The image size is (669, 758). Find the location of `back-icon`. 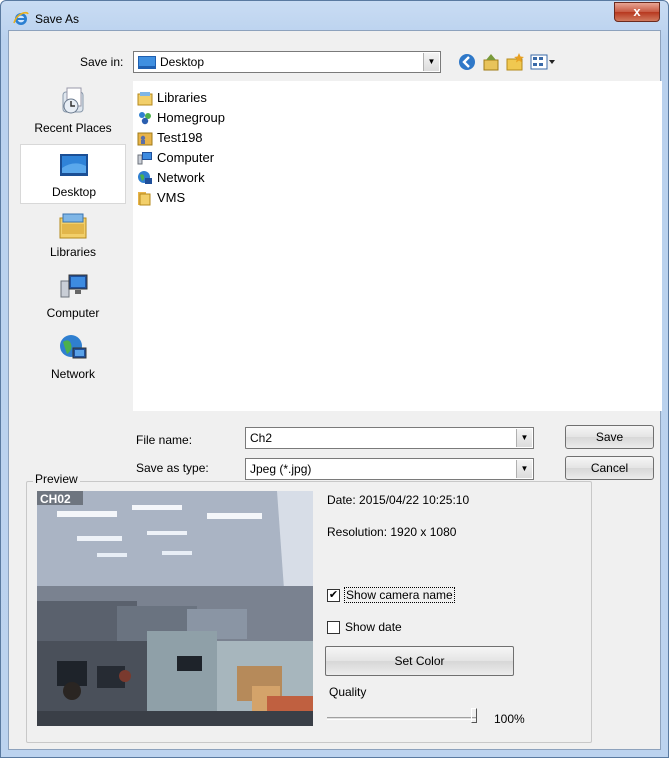

back-icon is located at coordinates (467, 62).